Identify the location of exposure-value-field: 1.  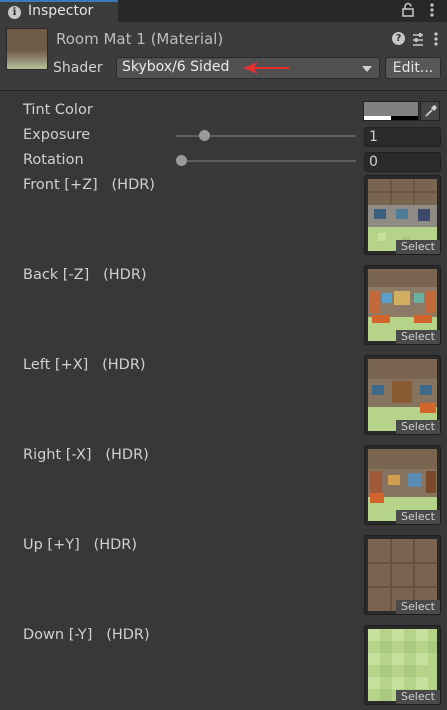
(402, 137).